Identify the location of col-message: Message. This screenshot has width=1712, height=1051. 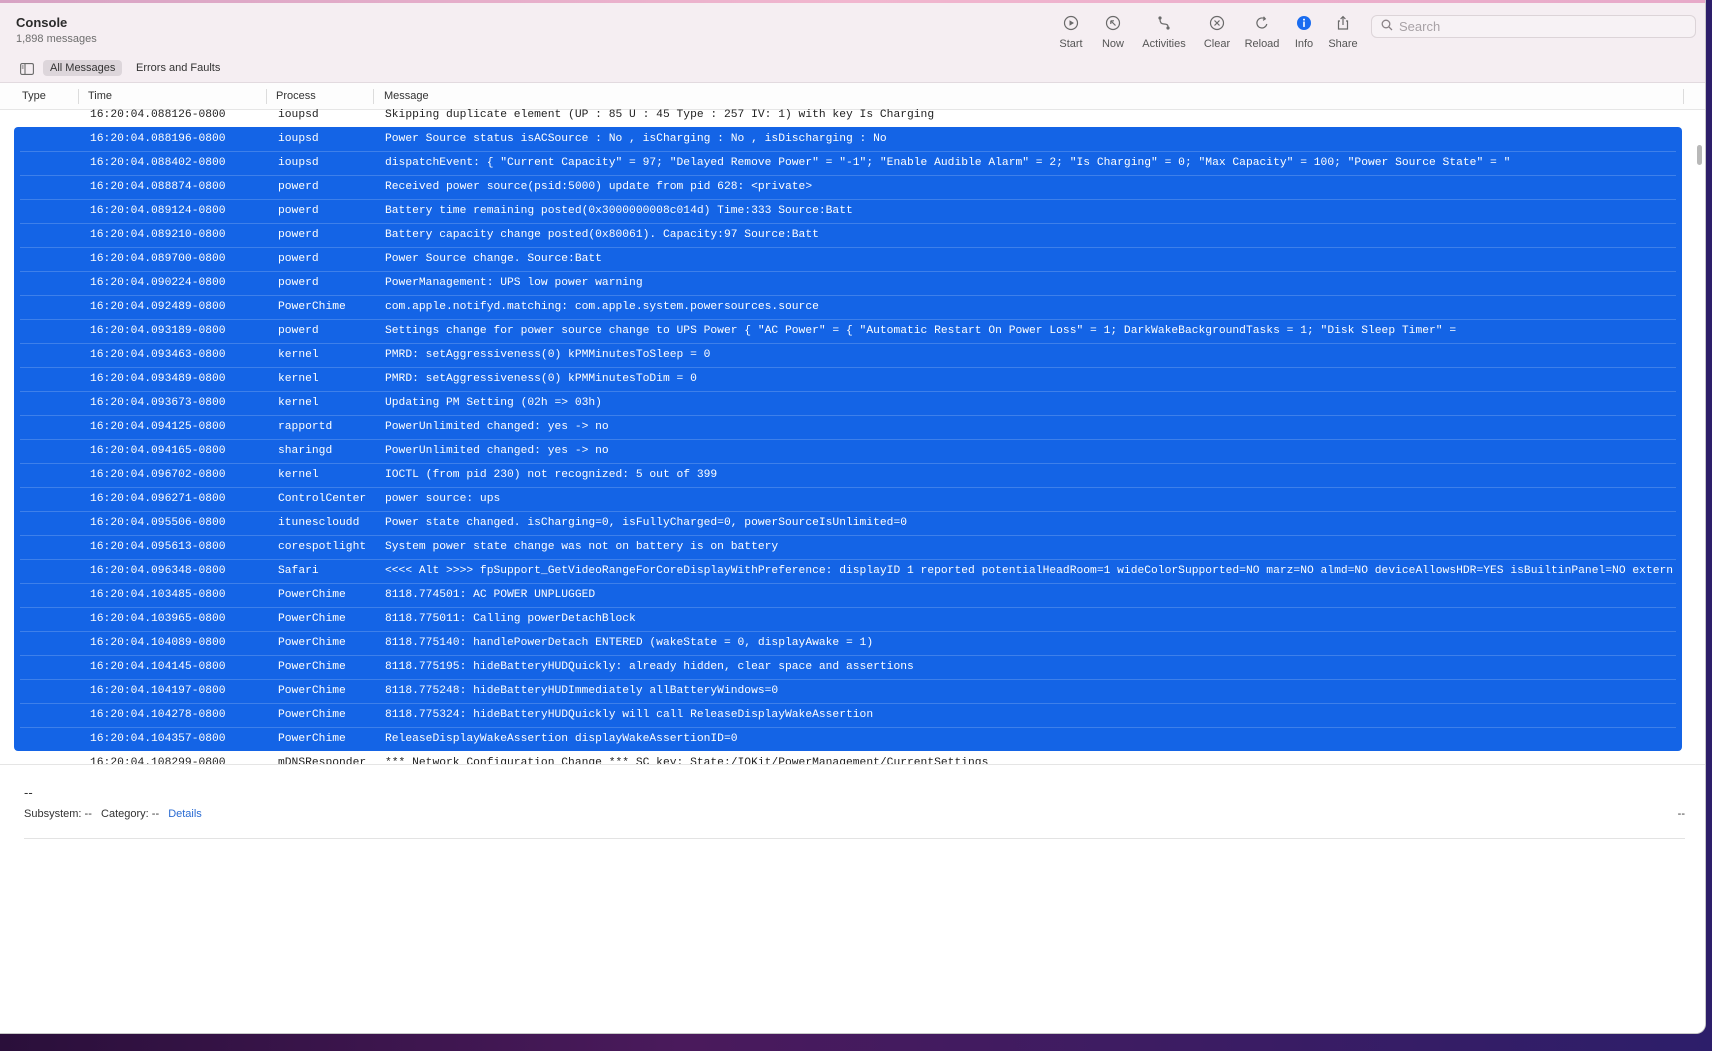
(406, 96).